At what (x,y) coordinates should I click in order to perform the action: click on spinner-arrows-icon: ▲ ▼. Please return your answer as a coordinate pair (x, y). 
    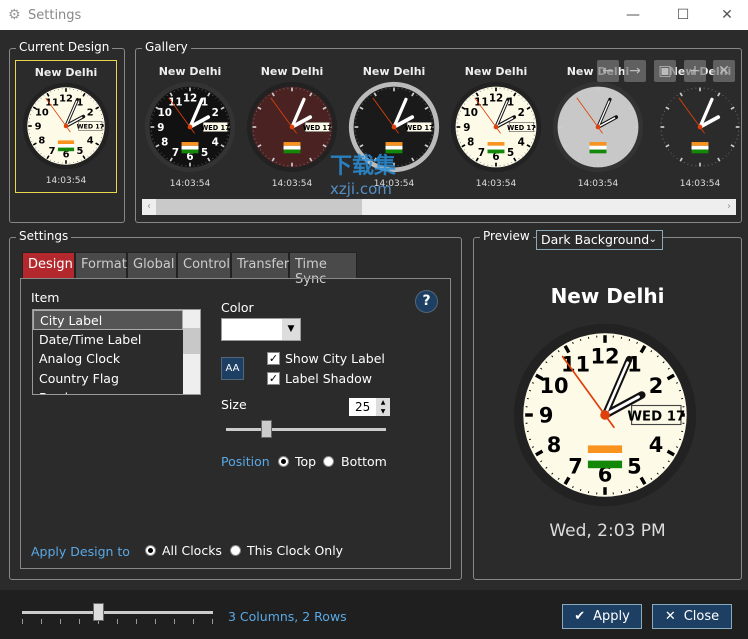
    Looking at the image, I should click on (383, 407).